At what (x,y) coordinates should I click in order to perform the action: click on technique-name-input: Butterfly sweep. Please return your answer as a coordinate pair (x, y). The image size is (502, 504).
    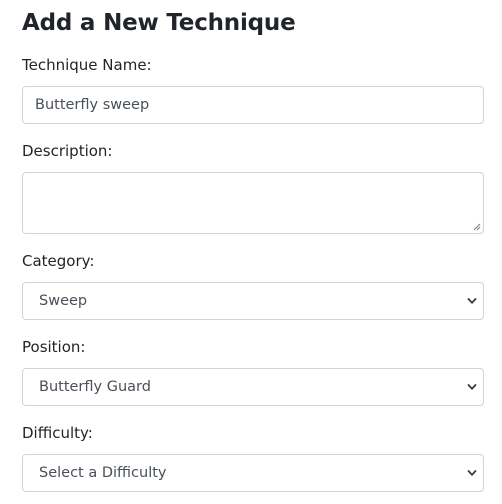
    Looking at the image, I should click on (253, 105).